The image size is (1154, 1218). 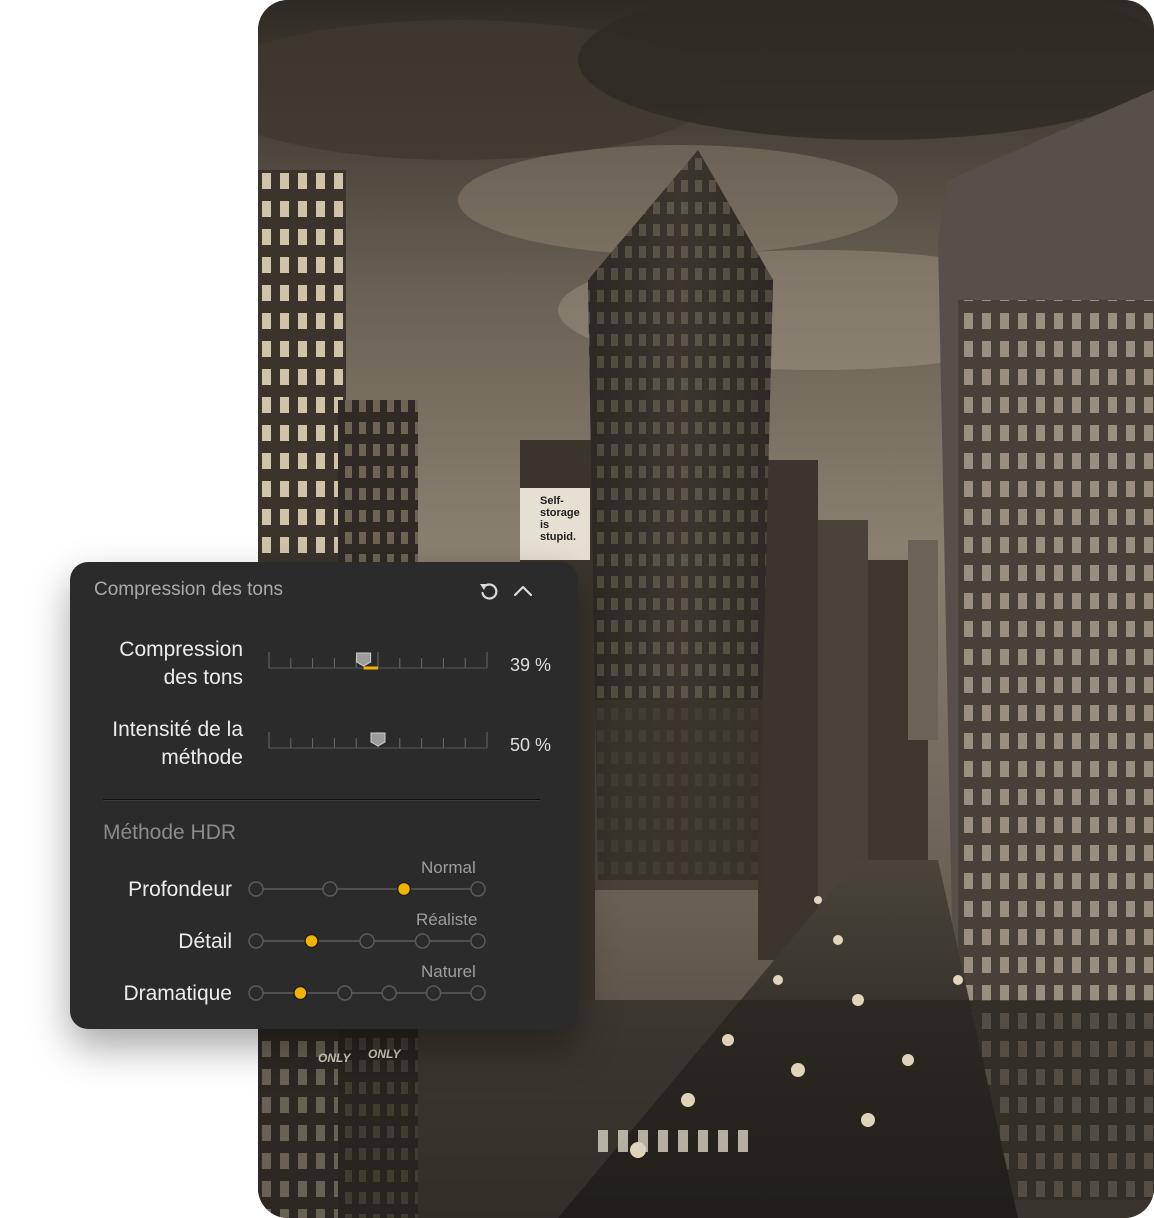 I want to click on dramatic-stepper, so click(x=368, y=993).